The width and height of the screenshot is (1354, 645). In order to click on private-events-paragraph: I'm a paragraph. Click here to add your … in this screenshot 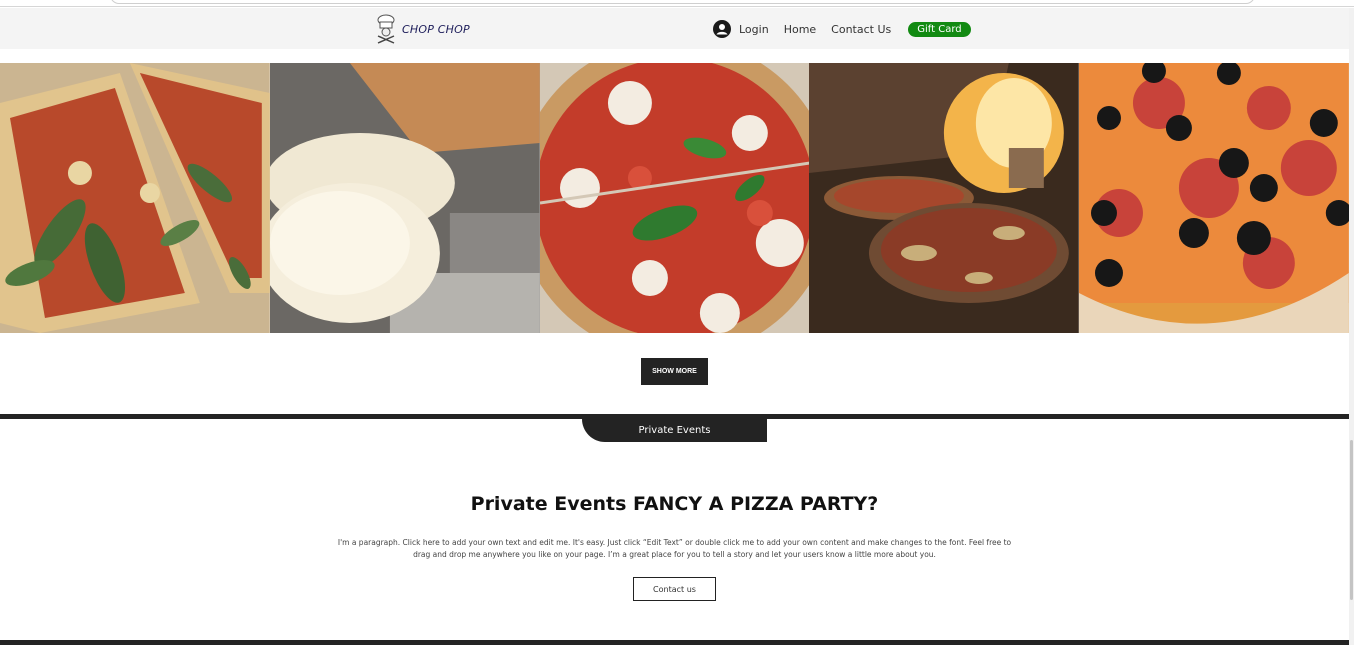, I will do `click(674, 548)`.